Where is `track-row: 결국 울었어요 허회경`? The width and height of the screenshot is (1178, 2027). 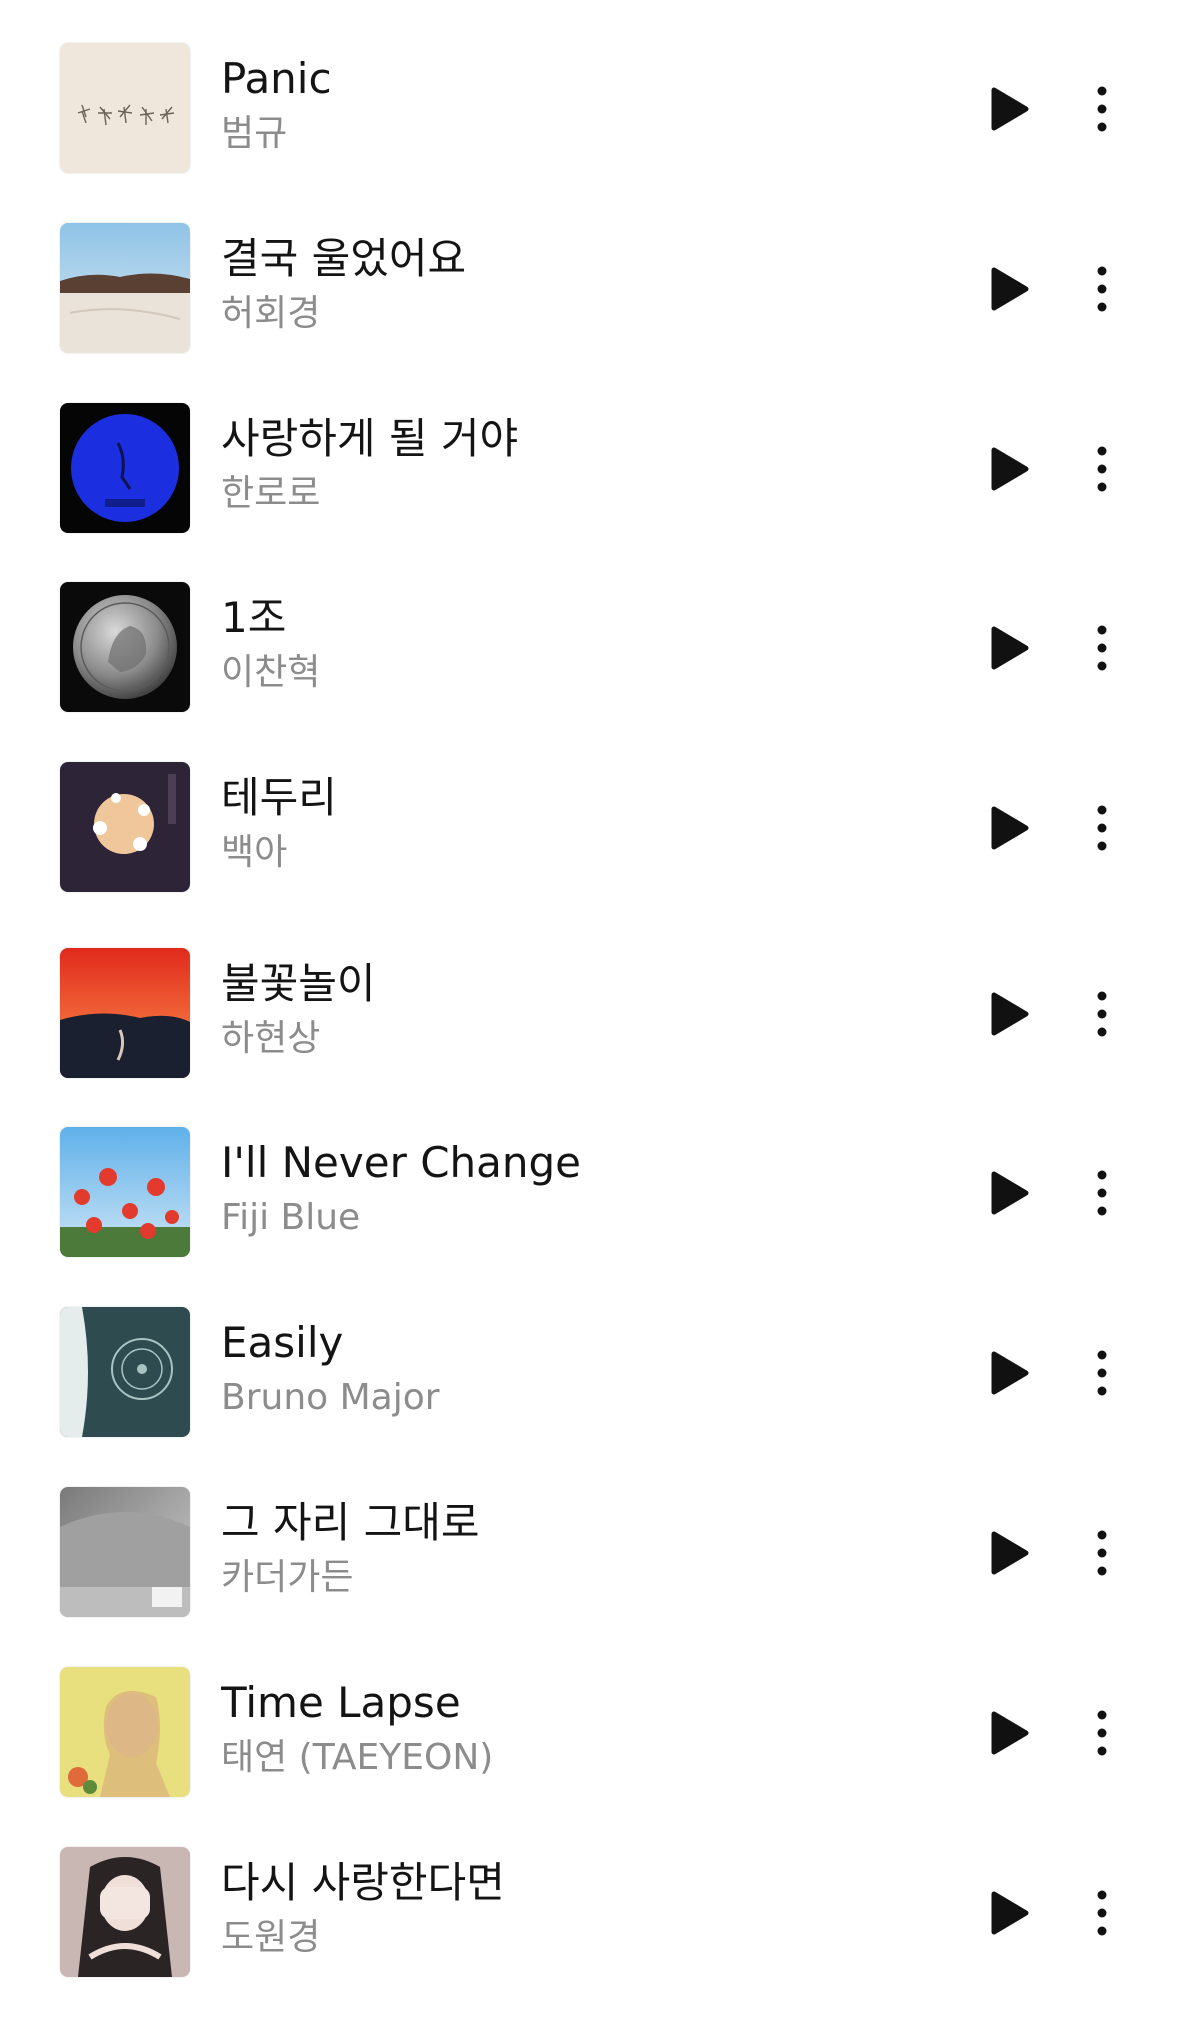
track-row: 결국 울었어요 허회경 is located at coordinates (589, 313).